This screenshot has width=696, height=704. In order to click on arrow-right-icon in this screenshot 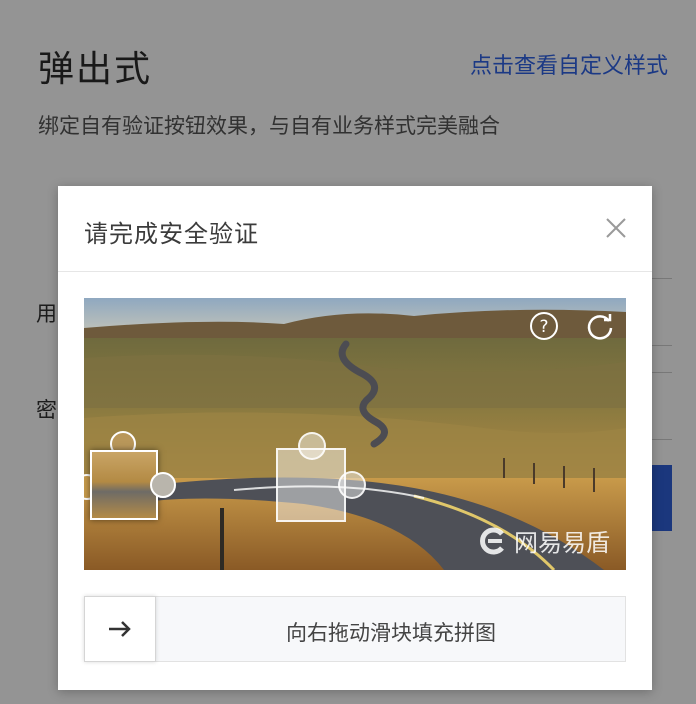, I will do `click(120, 629)`.